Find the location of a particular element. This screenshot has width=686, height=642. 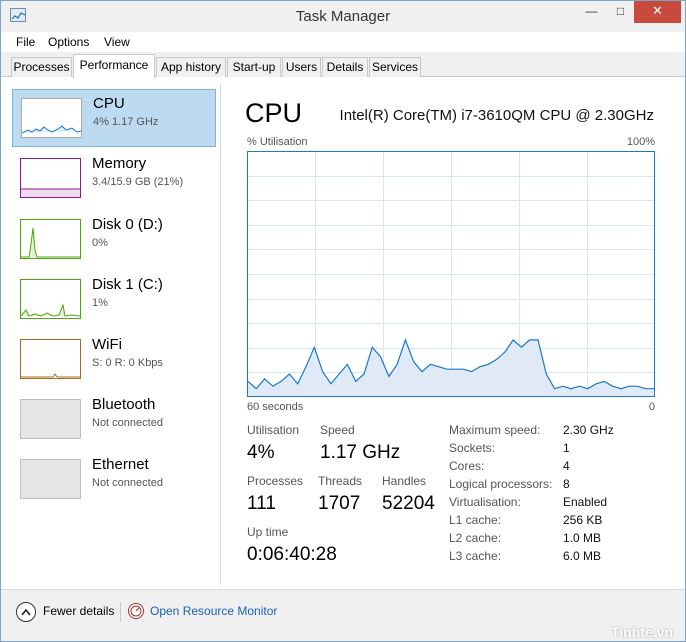

uptime-label: Up time is located at coordinates (268, 532).